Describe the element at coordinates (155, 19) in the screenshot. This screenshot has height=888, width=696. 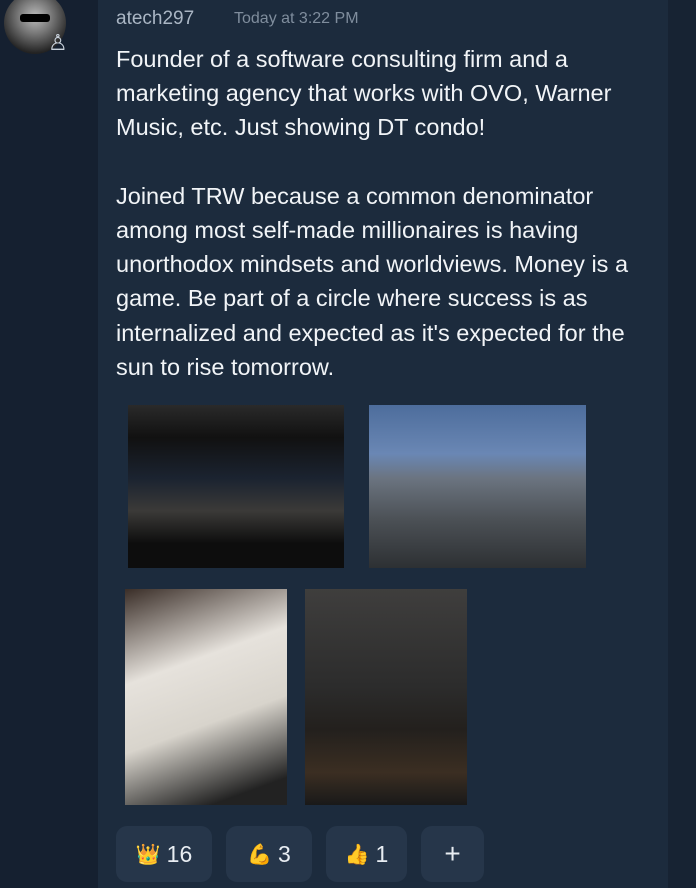
I see `username: atech297` at that location.